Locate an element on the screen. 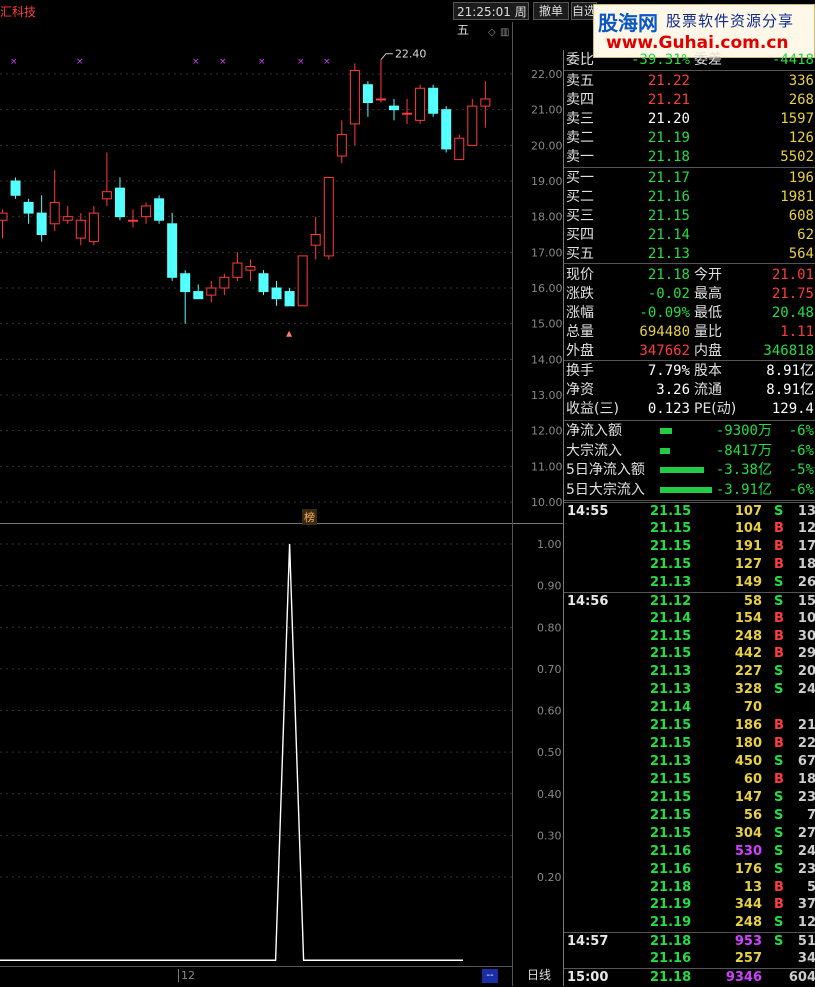 The width and height of the screenshot is (815, 987). tick-count: 18 is located at coordinates (806, 564).